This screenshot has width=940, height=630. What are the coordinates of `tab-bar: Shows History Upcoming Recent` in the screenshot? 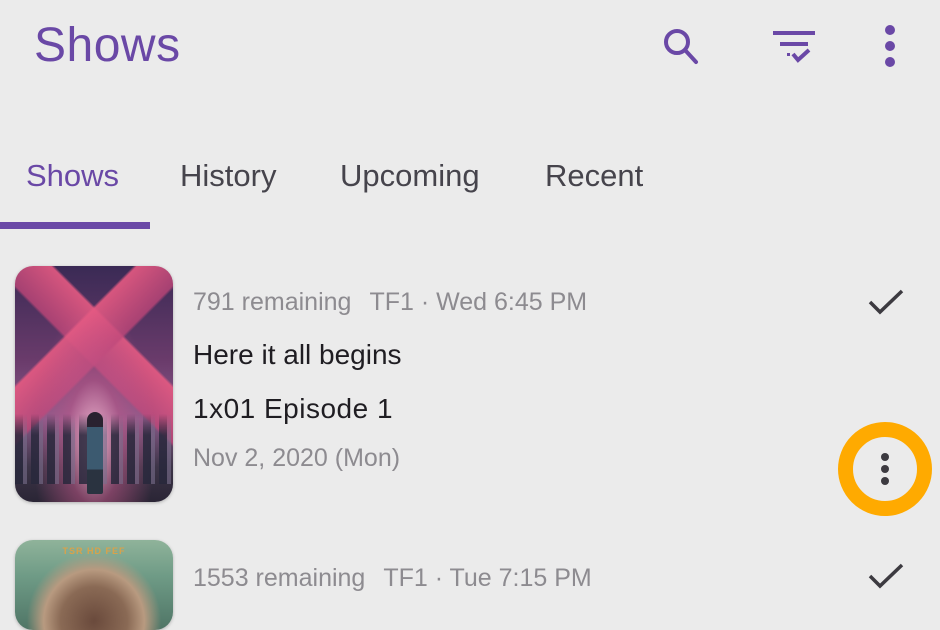 It's located at (470, 185).